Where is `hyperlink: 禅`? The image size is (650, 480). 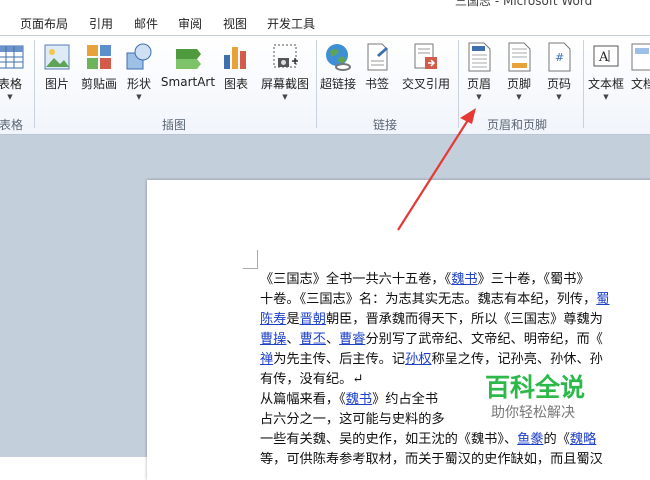
hyperlink: 禅 is located at coordinates (266, 359).